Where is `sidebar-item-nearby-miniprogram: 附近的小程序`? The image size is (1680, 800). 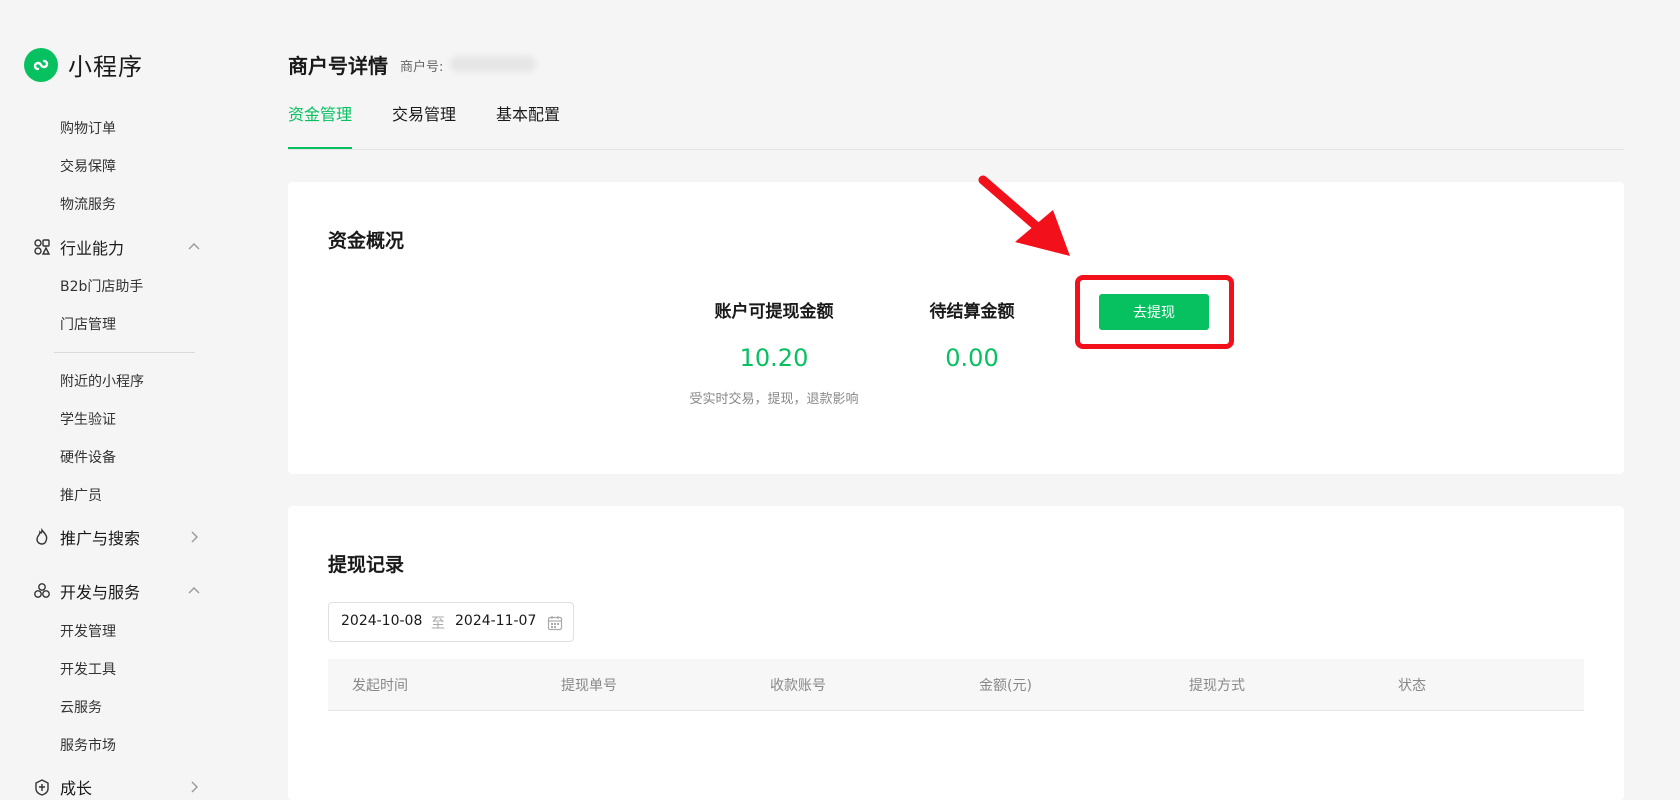
sidebar-item-nearby-miniprogram: 附近的小程序 is located at coordinates (102, 382).